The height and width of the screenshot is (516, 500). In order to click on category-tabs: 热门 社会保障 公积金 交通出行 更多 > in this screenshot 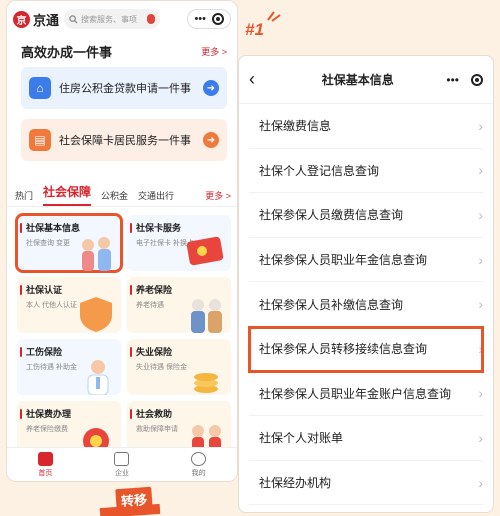, I will do `click(122, 196)`.